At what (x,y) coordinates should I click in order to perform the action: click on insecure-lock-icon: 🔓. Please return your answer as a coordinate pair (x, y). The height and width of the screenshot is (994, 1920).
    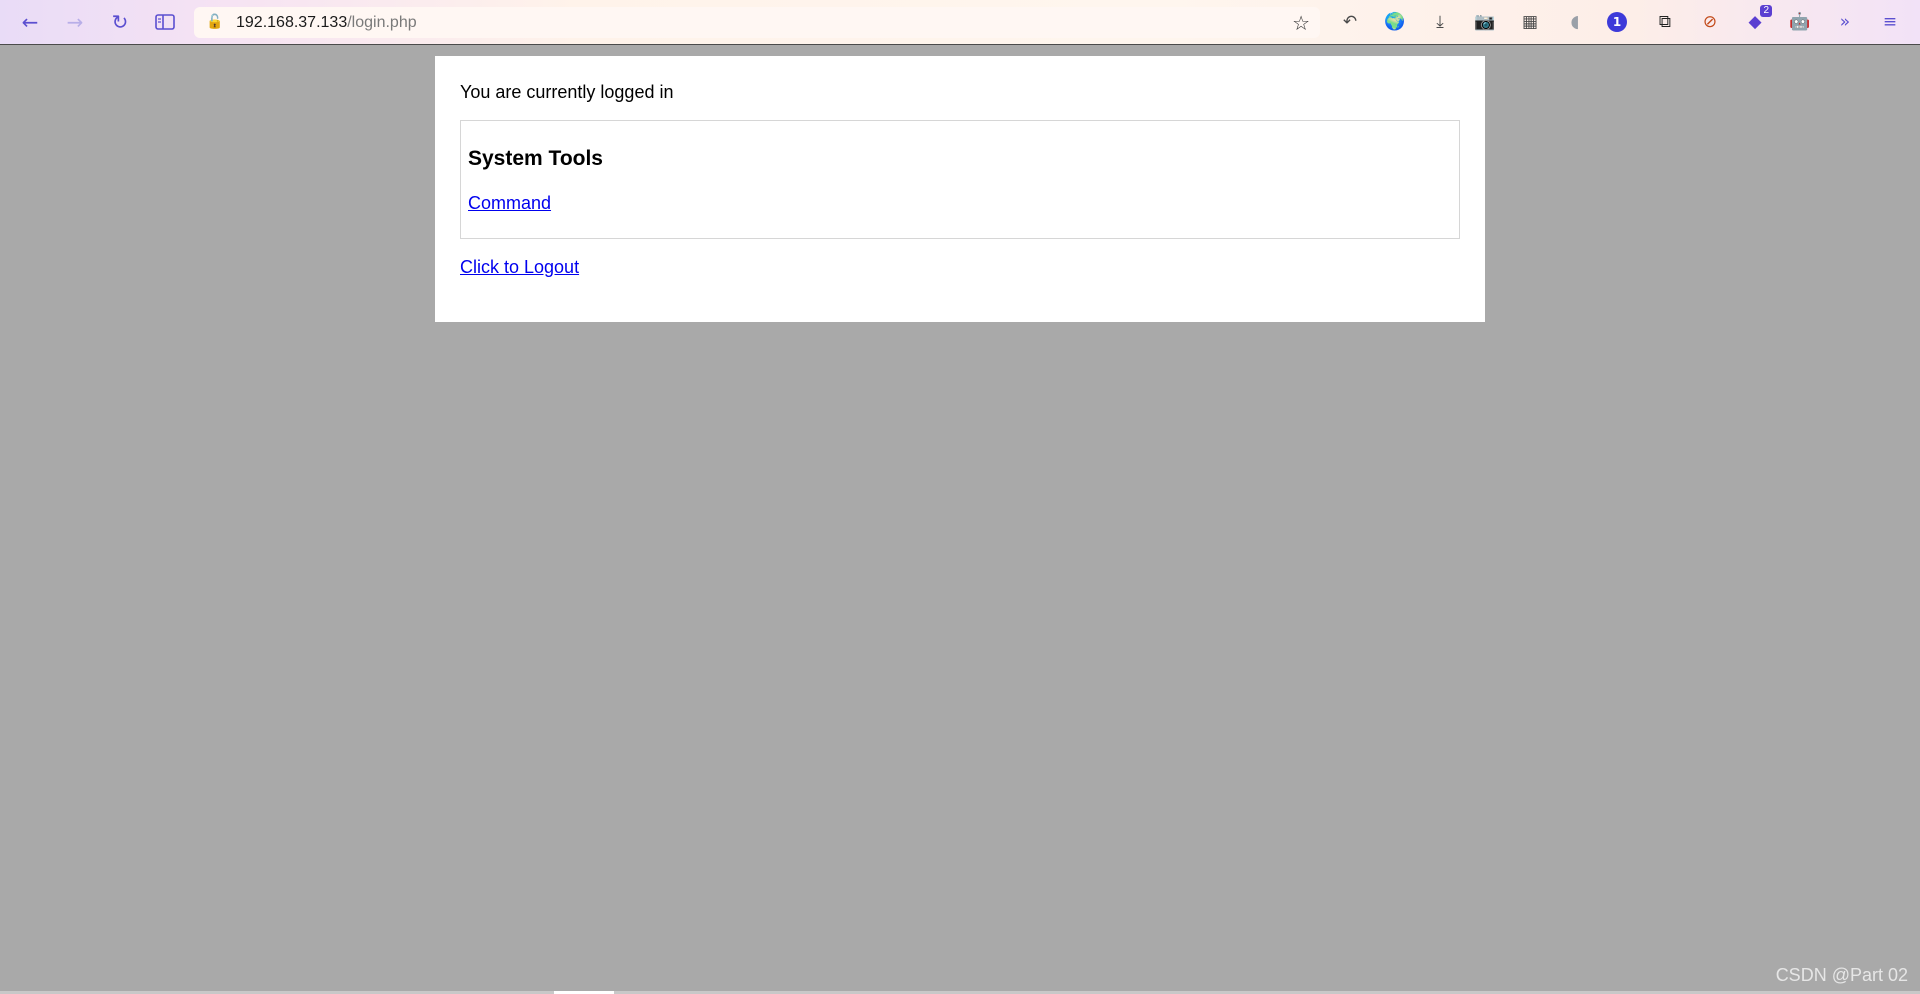
    Looking at the image, I should click on (214, 22).